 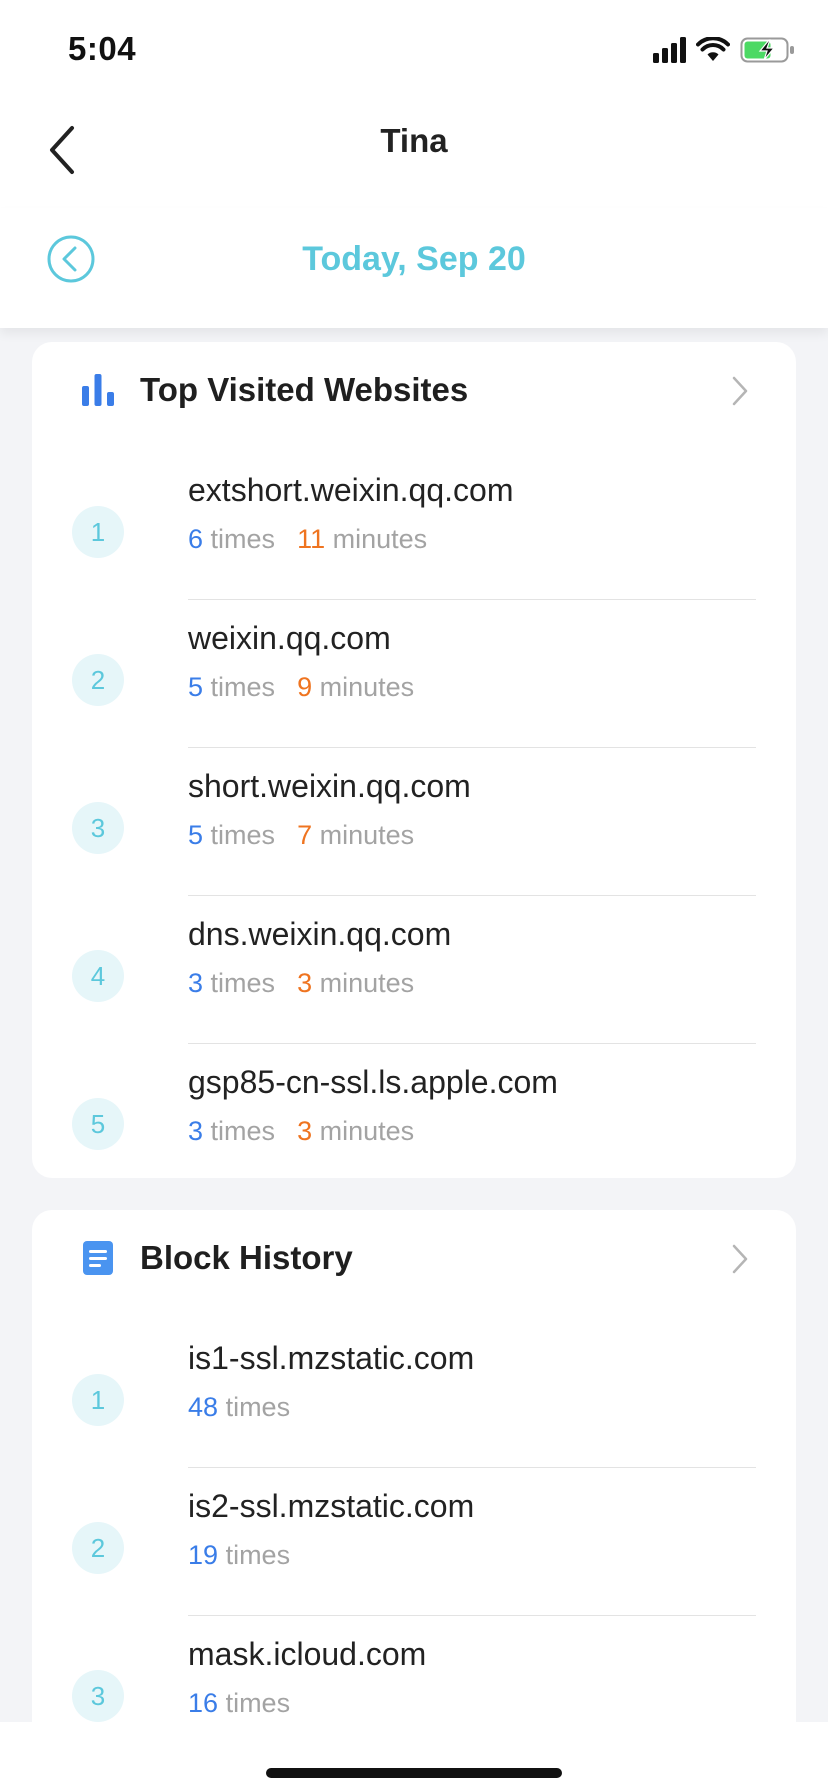 I want to click on website-domain: extshort.weixin.qq.com, so click(x=351, y=490).